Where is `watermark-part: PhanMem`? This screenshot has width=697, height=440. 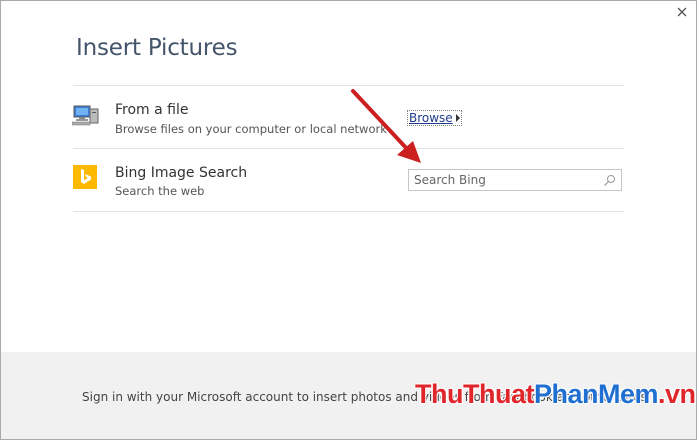
watermark-part: PhanMem is located at coordinates (596, 394).